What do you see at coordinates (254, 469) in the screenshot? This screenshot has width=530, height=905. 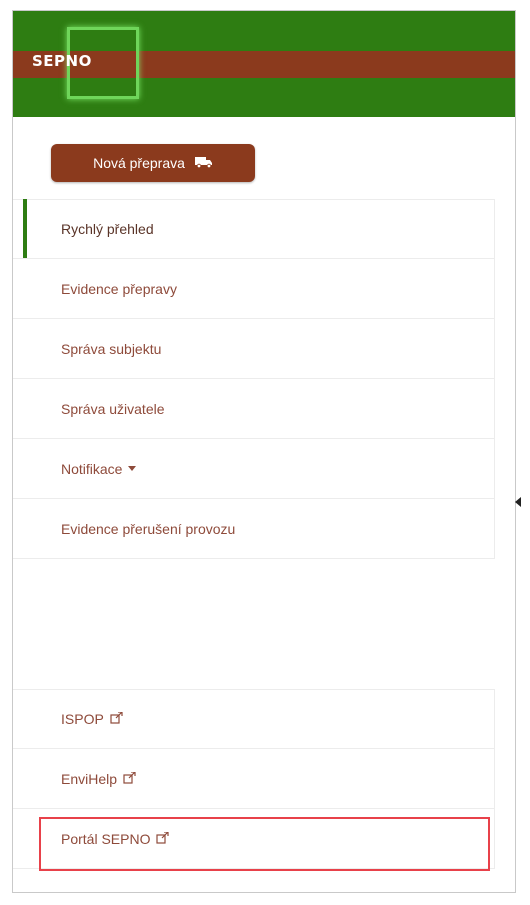 I see `nav-item-notifications: Notifikace` at bounding box center [254, 469].